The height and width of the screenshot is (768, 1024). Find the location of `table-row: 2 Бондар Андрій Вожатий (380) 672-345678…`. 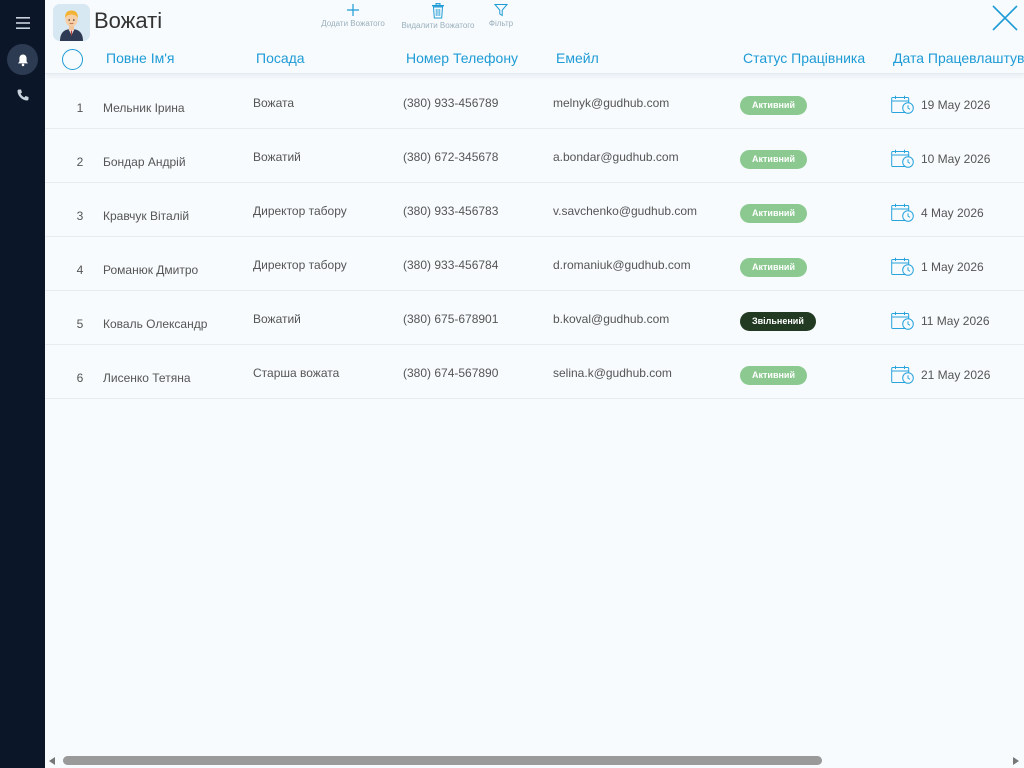

table-row: 2 Бондар Андрій Вожатий (380) 672-345678… is located at coordinates (534, 156).